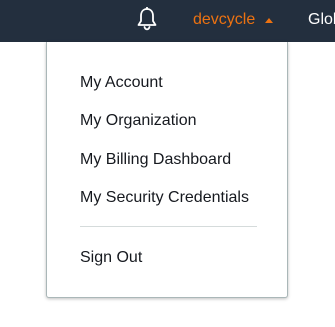 This screenshot has width=335, height=327. I want to click on account-name: devcycle, so click(224, 19).